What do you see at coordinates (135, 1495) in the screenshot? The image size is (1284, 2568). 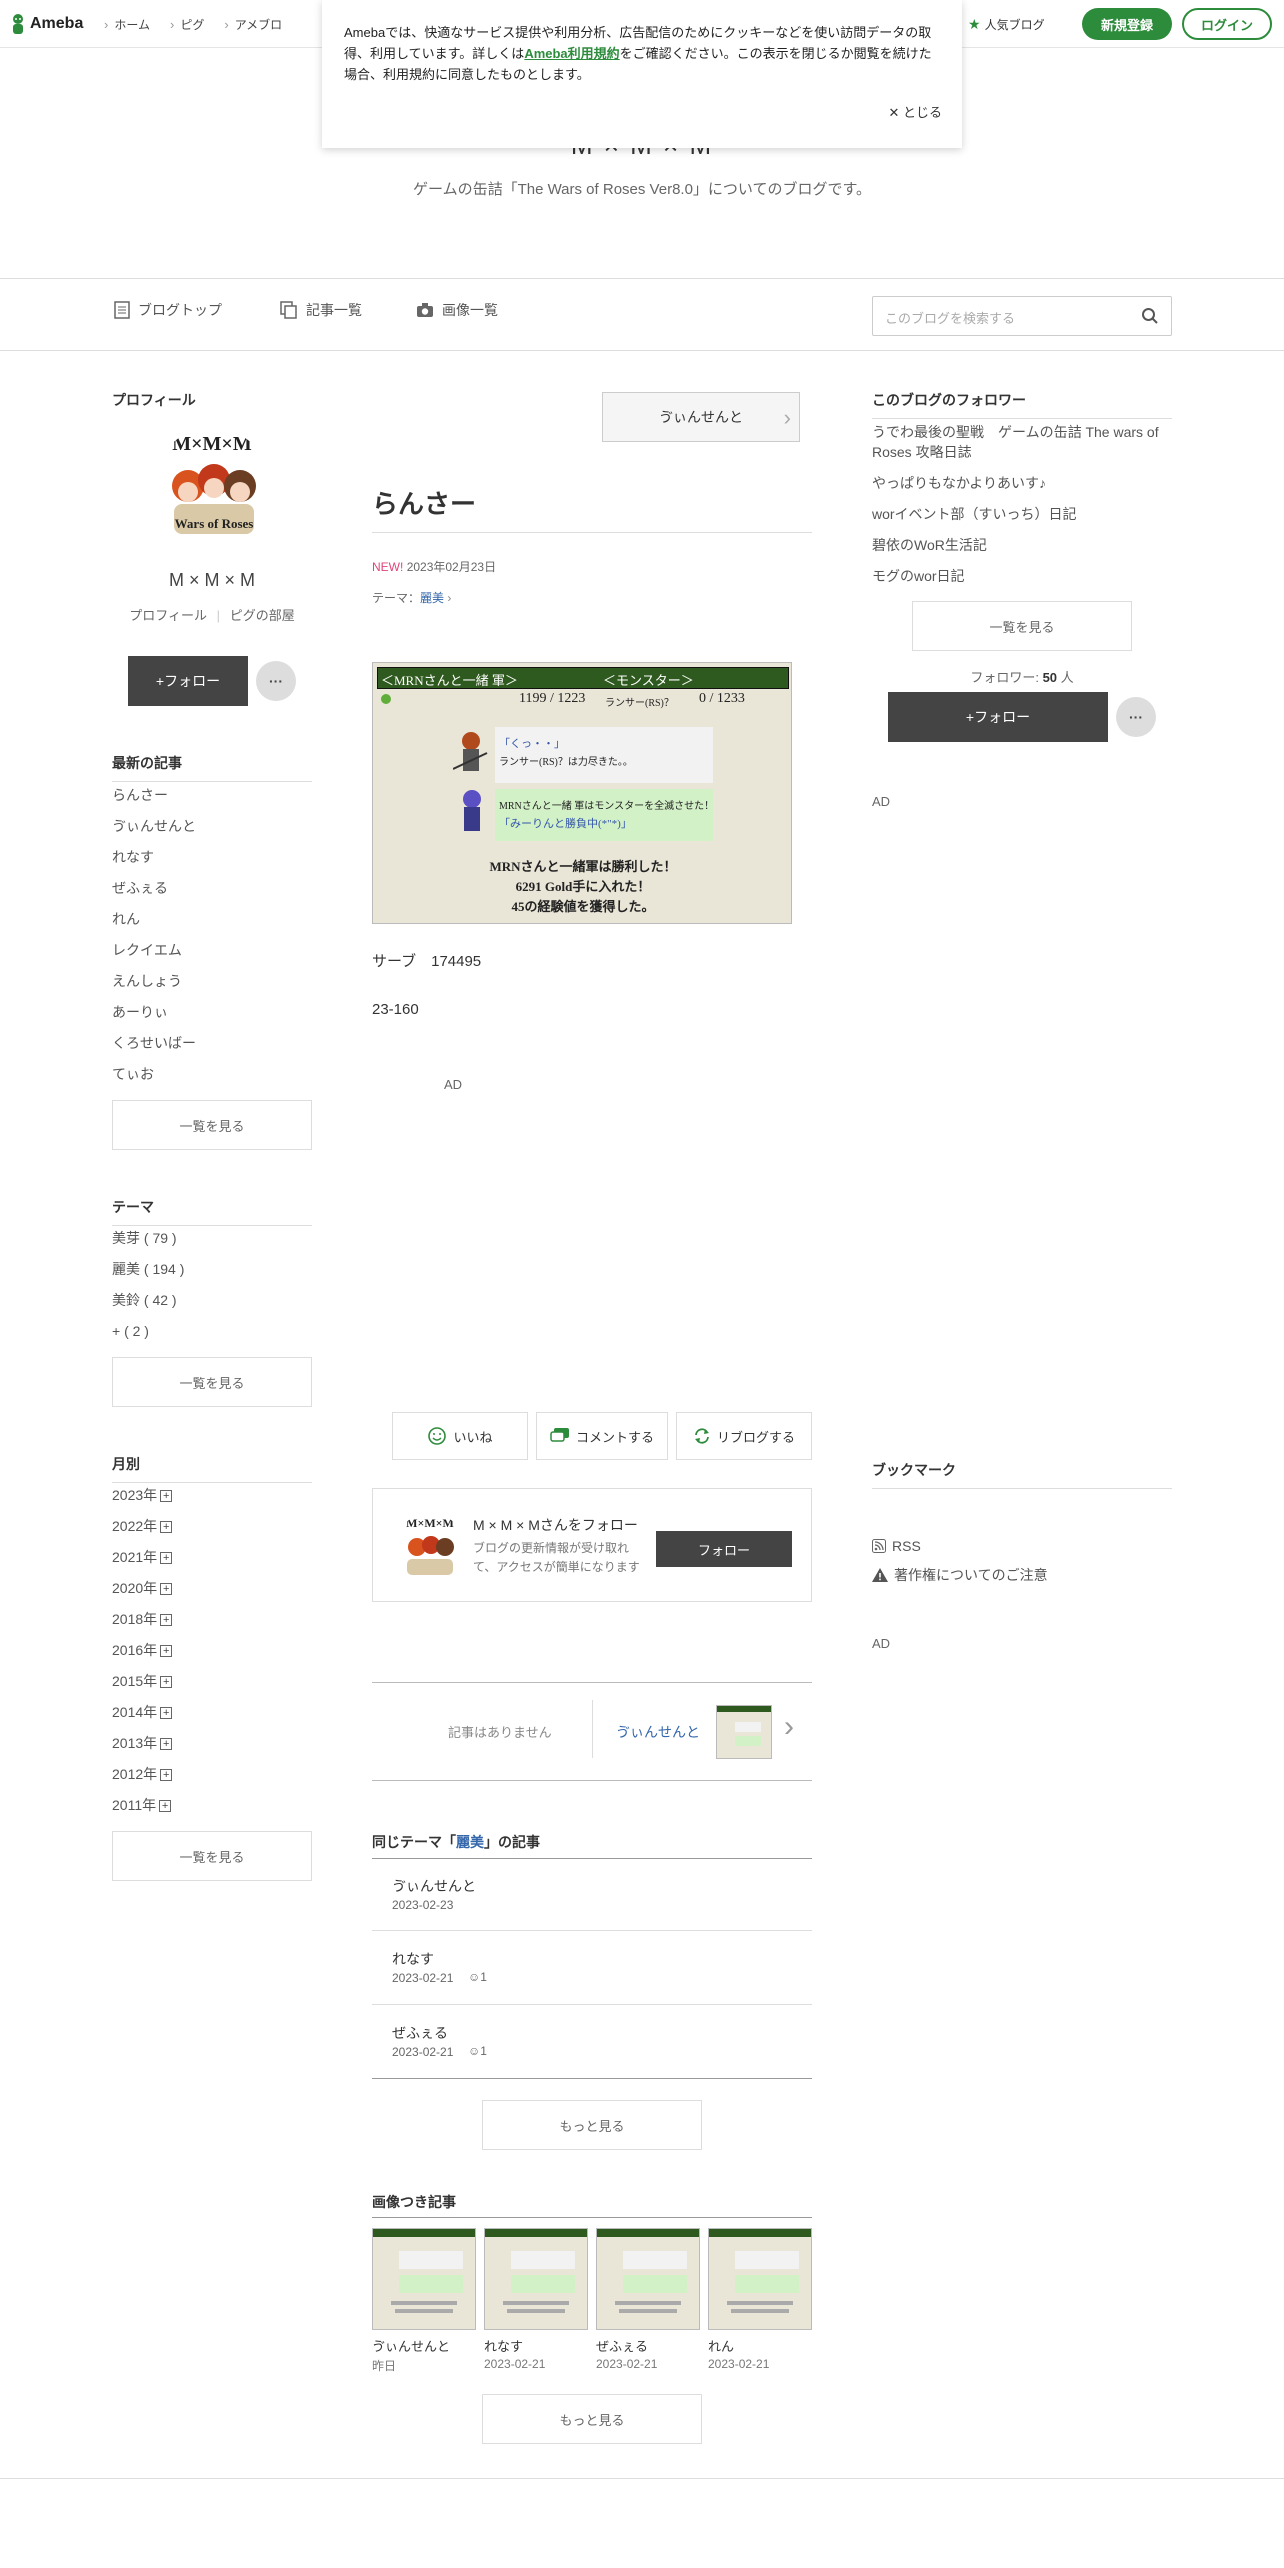 I see `monthly-item-label: 2023年` at bounding box center [135, 1495].